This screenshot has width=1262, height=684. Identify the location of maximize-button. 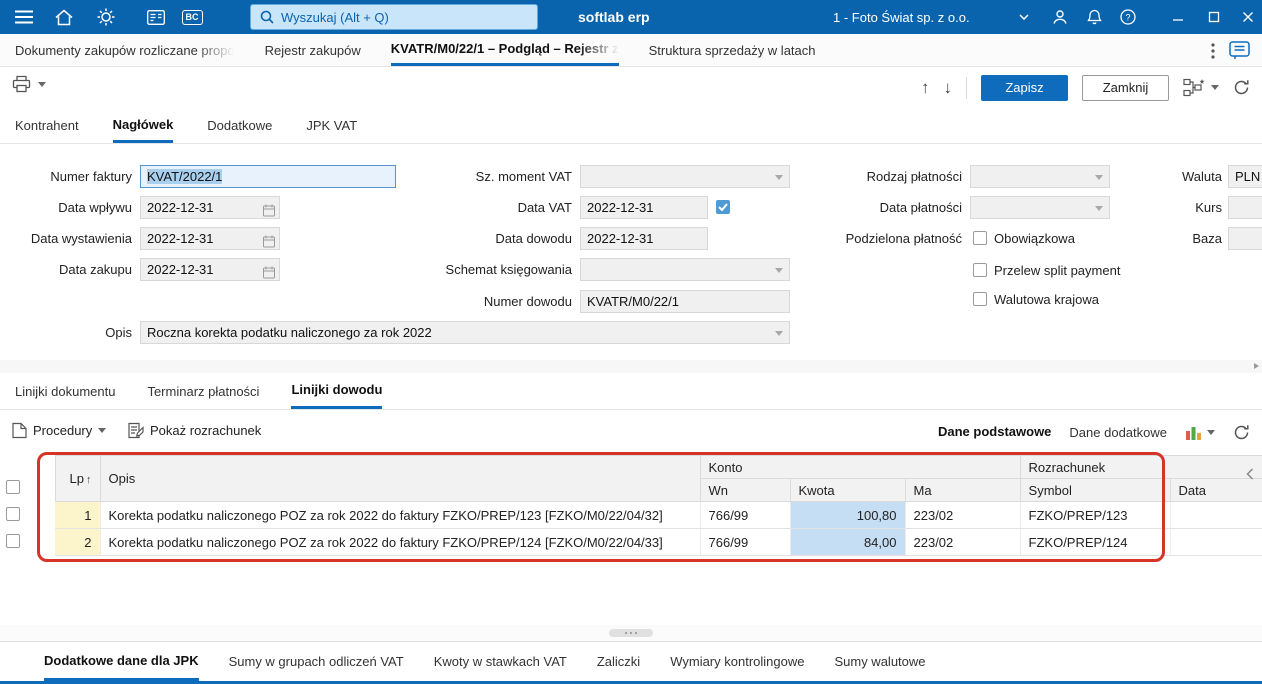
(1214, 17).